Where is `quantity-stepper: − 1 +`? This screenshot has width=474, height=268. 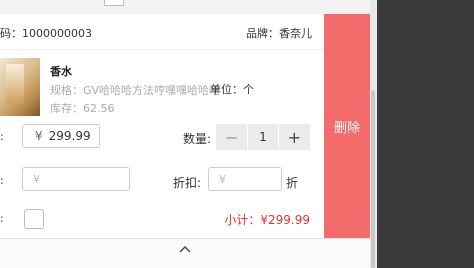
quantity-stepper: − 1 + is located at coordinates (263, 137).